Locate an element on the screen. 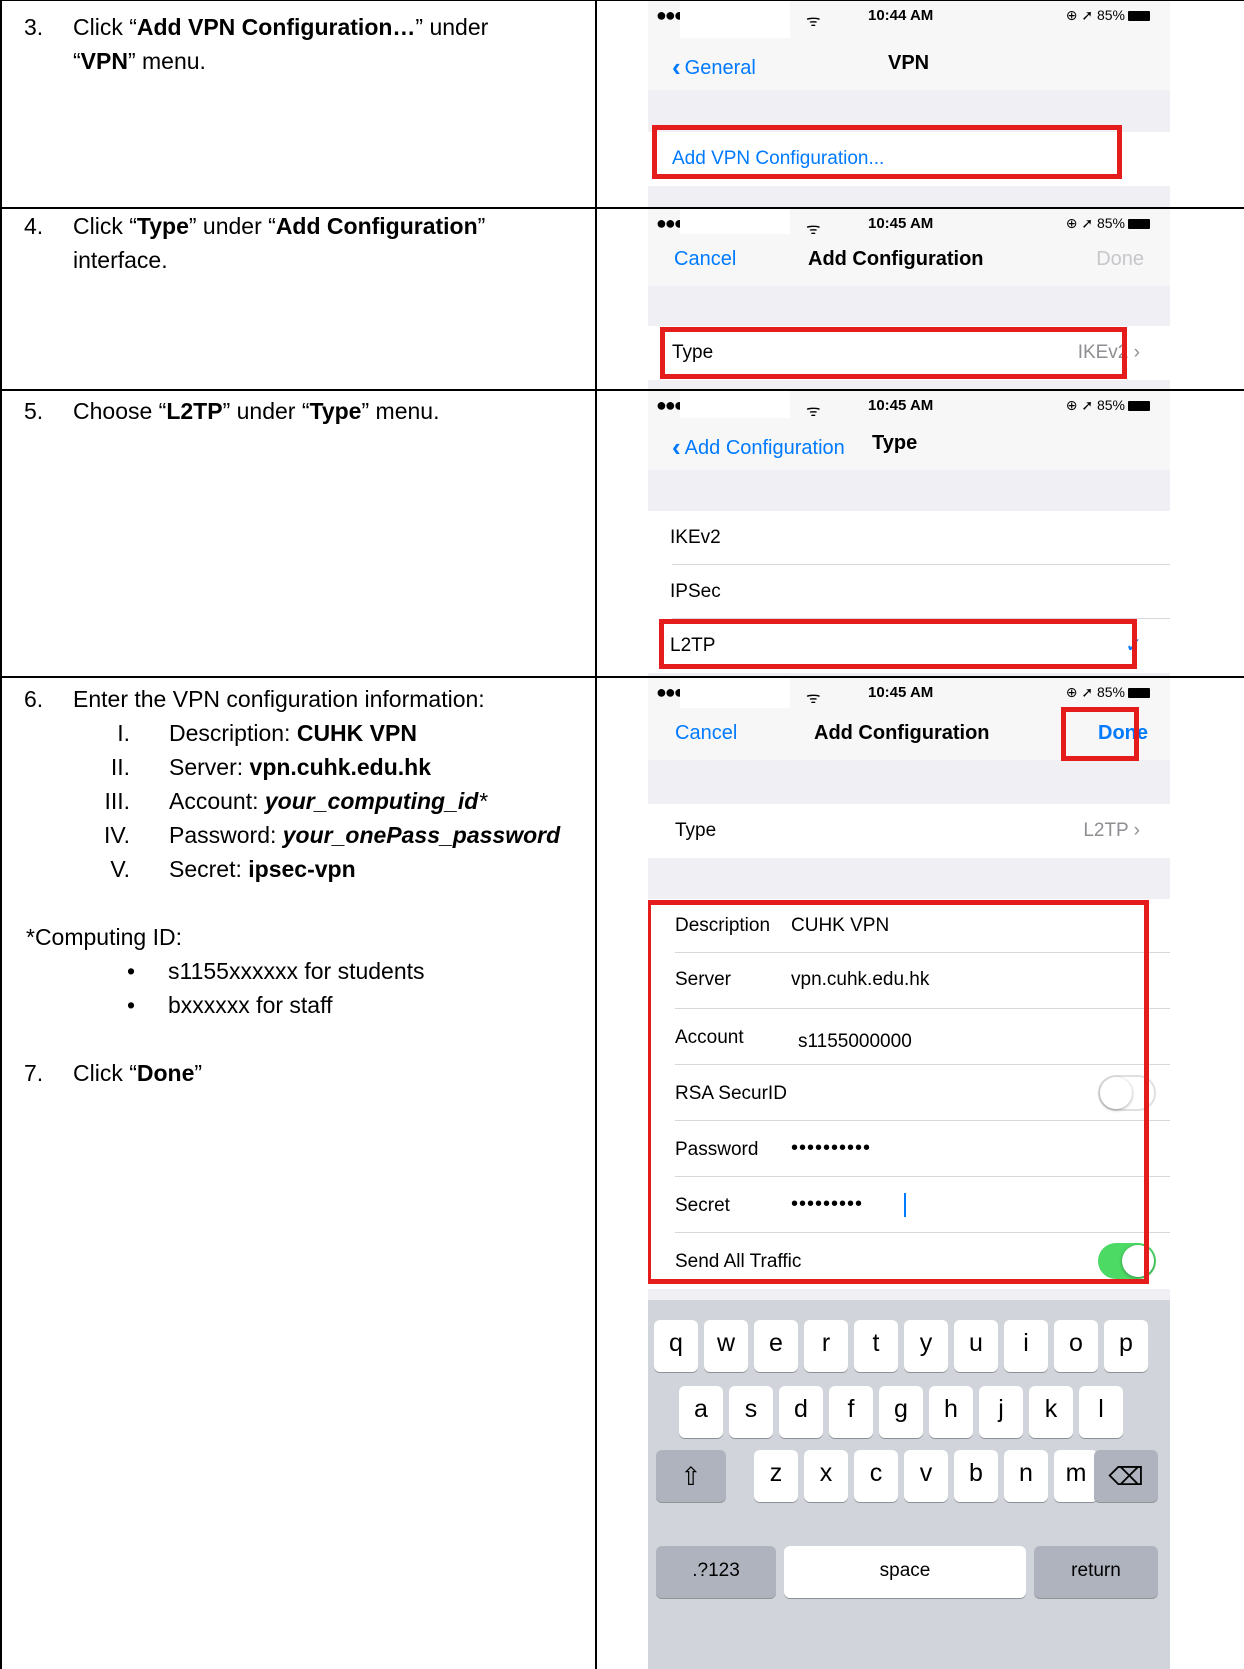  table-border-divider is located at coordinates (596, 834).